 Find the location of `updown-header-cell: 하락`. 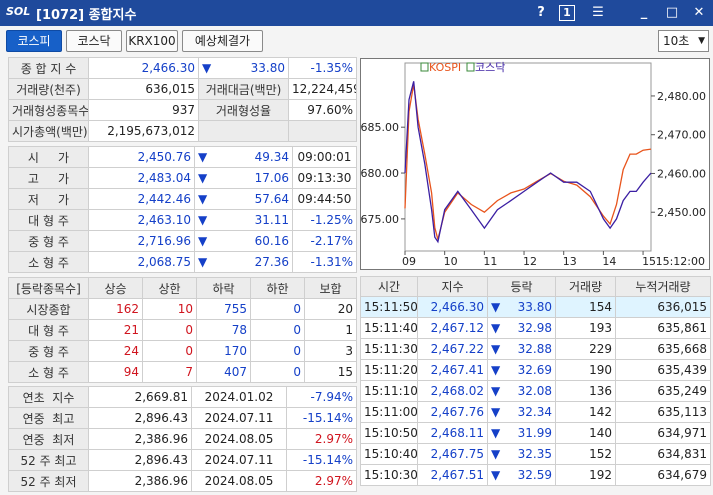

updown-header-cell: 하락 is located at coordinates (223, 288).